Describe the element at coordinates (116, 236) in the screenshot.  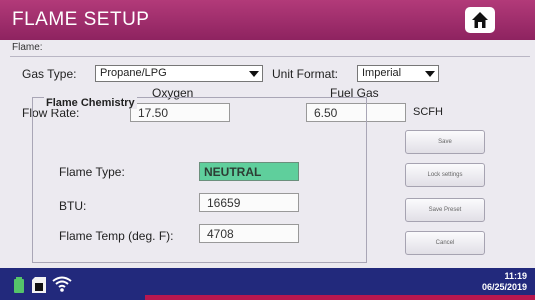
I see `flame-temp-label: Flame Temp (deg. F):` at that location.